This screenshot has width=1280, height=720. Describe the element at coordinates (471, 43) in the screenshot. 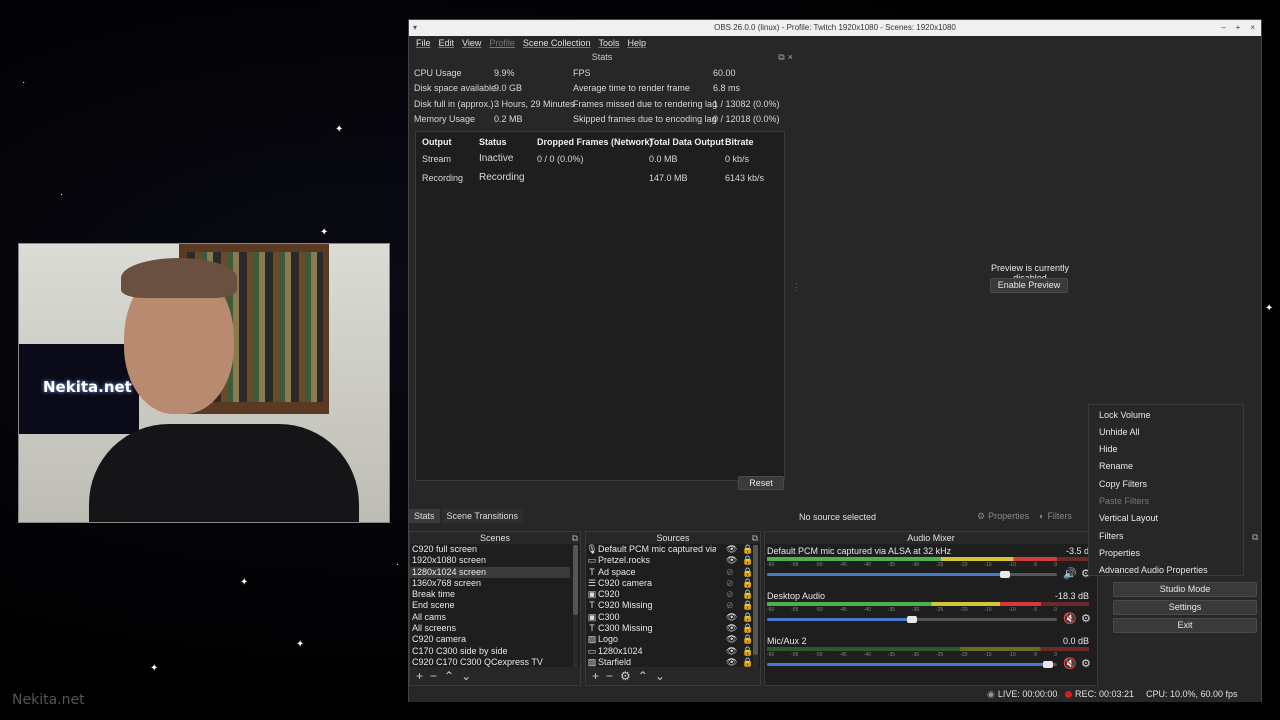

I see `menu-view: View` at that location.